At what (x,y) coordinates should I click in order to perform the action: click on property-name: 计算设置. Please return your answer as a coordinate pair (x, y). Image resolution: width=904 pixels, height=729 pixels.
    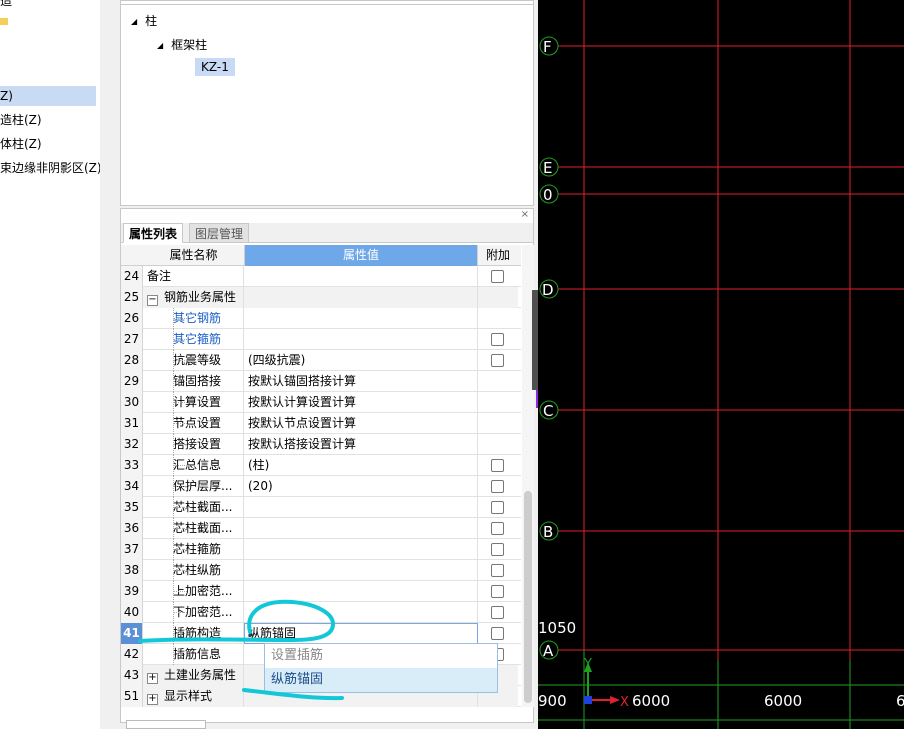
    Looking at the image, I should click on (193, 402).